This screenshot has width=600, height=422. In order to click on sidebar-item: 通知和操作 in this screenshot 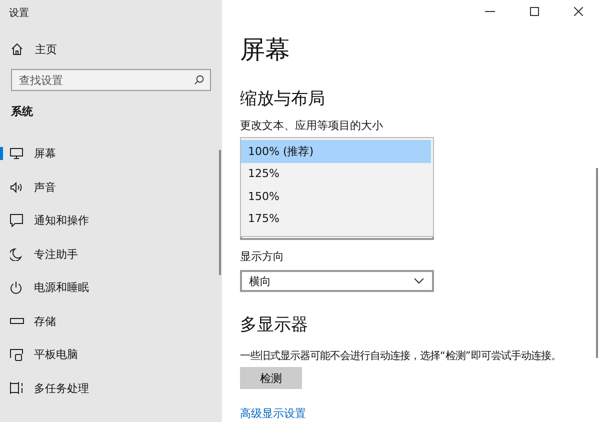, I will do `click(111, 221)`.